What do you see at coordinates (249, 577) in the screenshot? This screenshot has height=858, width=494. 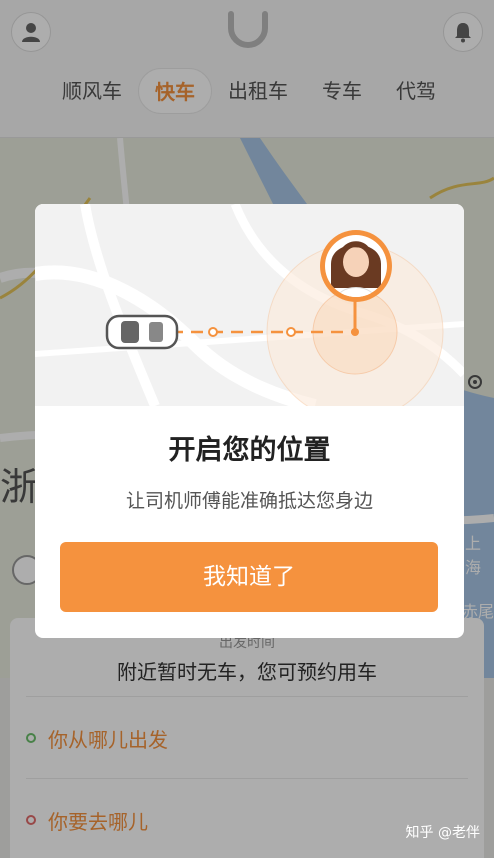 I see `acknowledge-button: 我知道了` at bounding box center [249, 577].